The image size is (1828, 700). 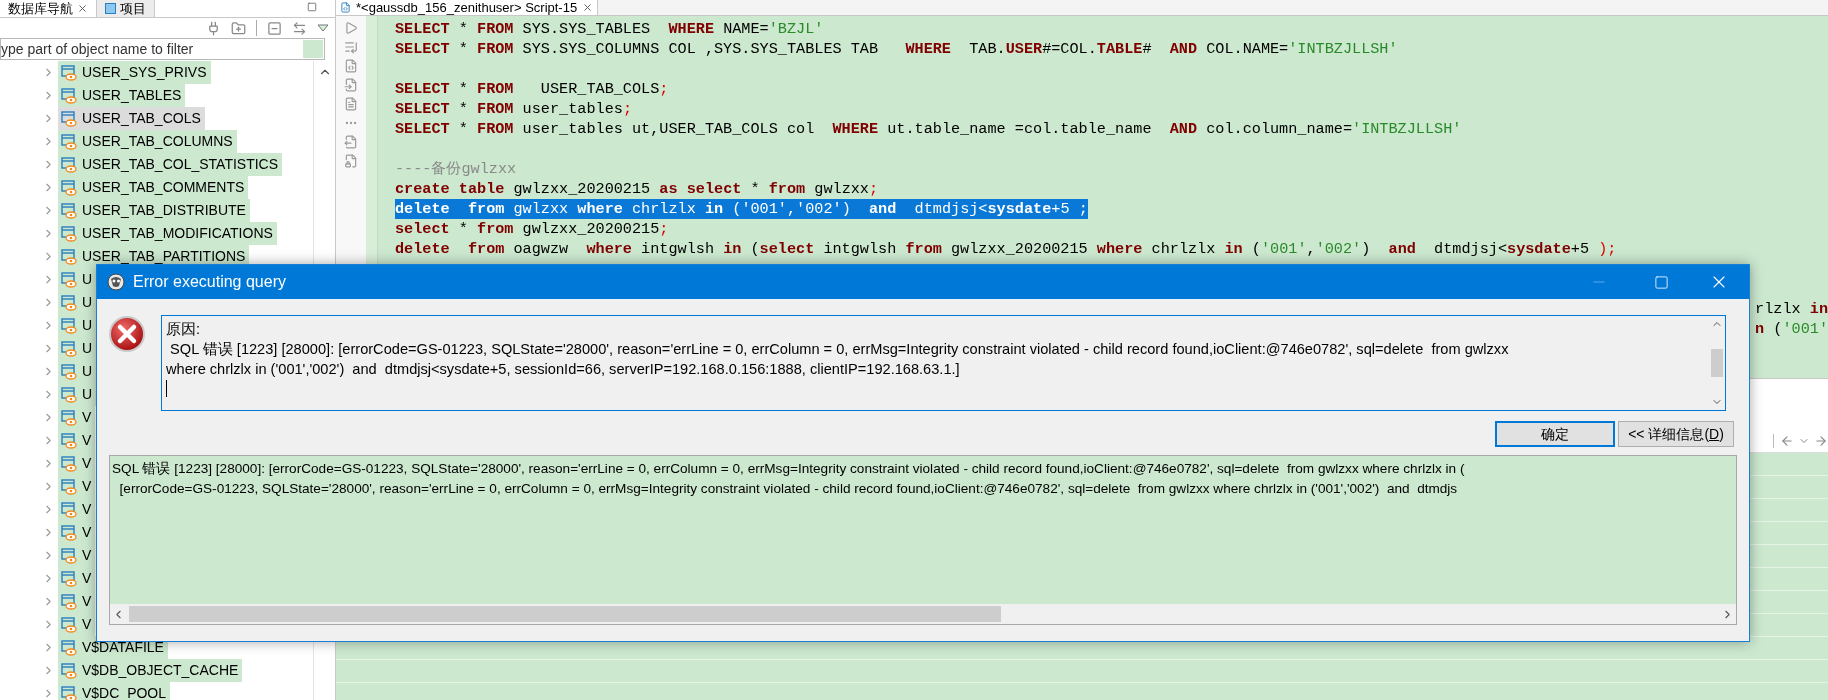 What do you see at coordinates (1555, 434) in the screenshot?
I see `ok-button: 确定` at bounding box center [1555, 434].